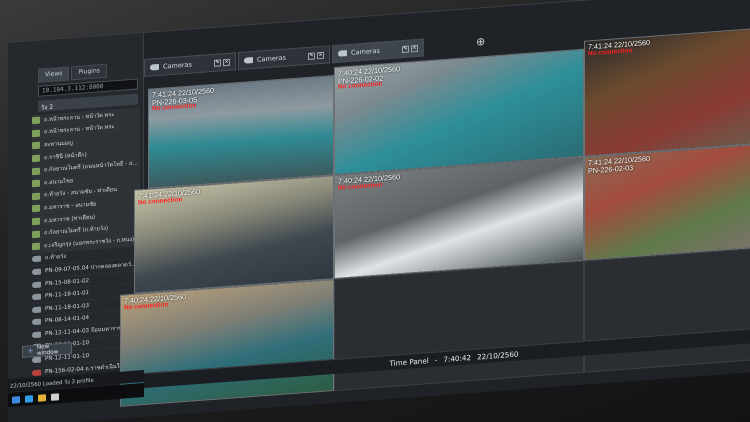  What do you see at coordinates (457, 358) in the screenshot?
I see `time-panel-time: 7:40:42` at bounding box center [457, 358].